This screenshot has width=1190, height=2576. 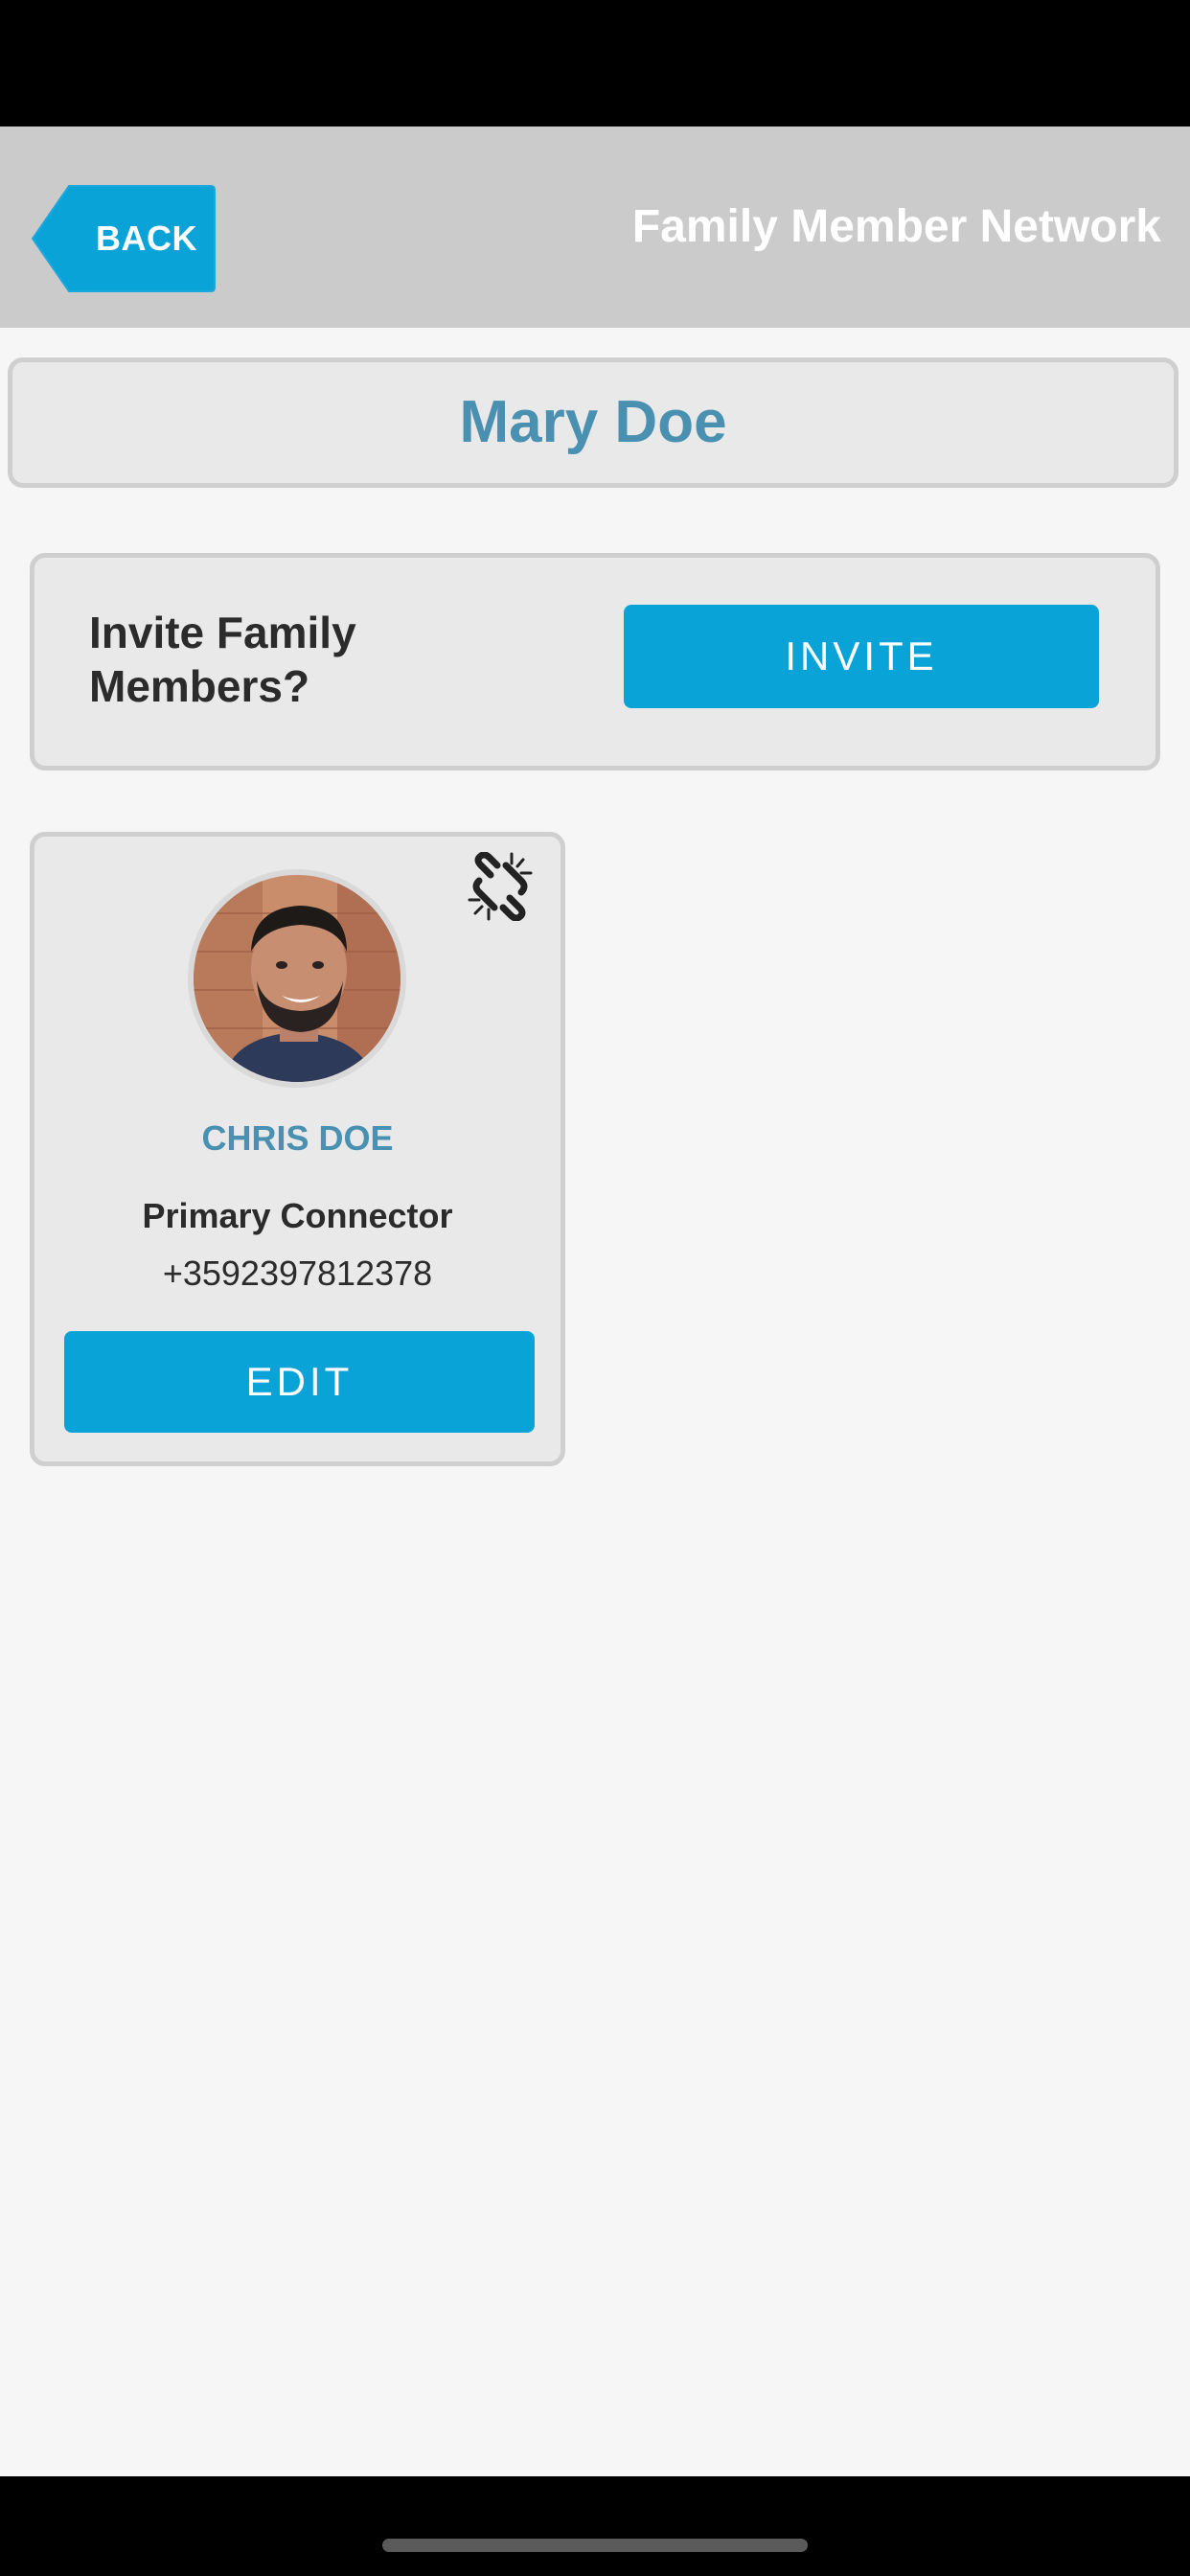 I want to click on back-button: BACK, so click(x=124, y=238).